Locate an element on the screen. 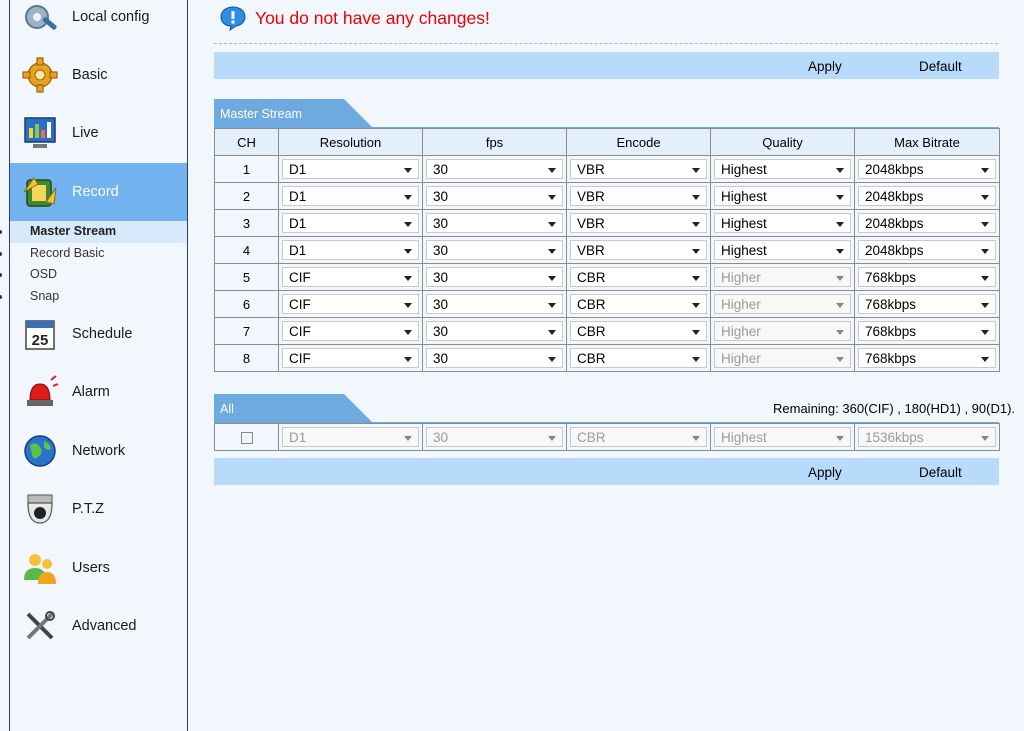 This screenshot has width=1024, height=731. remaining-capacity: Remaining: 360(CIF) , 180(HD1) , 90(D1). is located at coordinates (894, 408).